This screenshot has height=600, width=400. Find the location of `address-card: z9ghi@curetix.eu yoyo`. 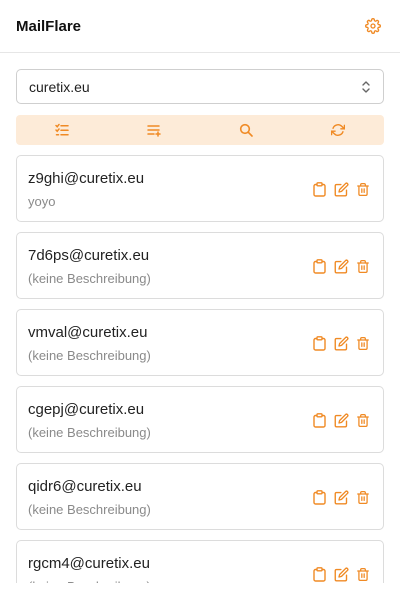

address-card: z9ghi@curetix.eu yoyo is located at coordinates (200, 188).